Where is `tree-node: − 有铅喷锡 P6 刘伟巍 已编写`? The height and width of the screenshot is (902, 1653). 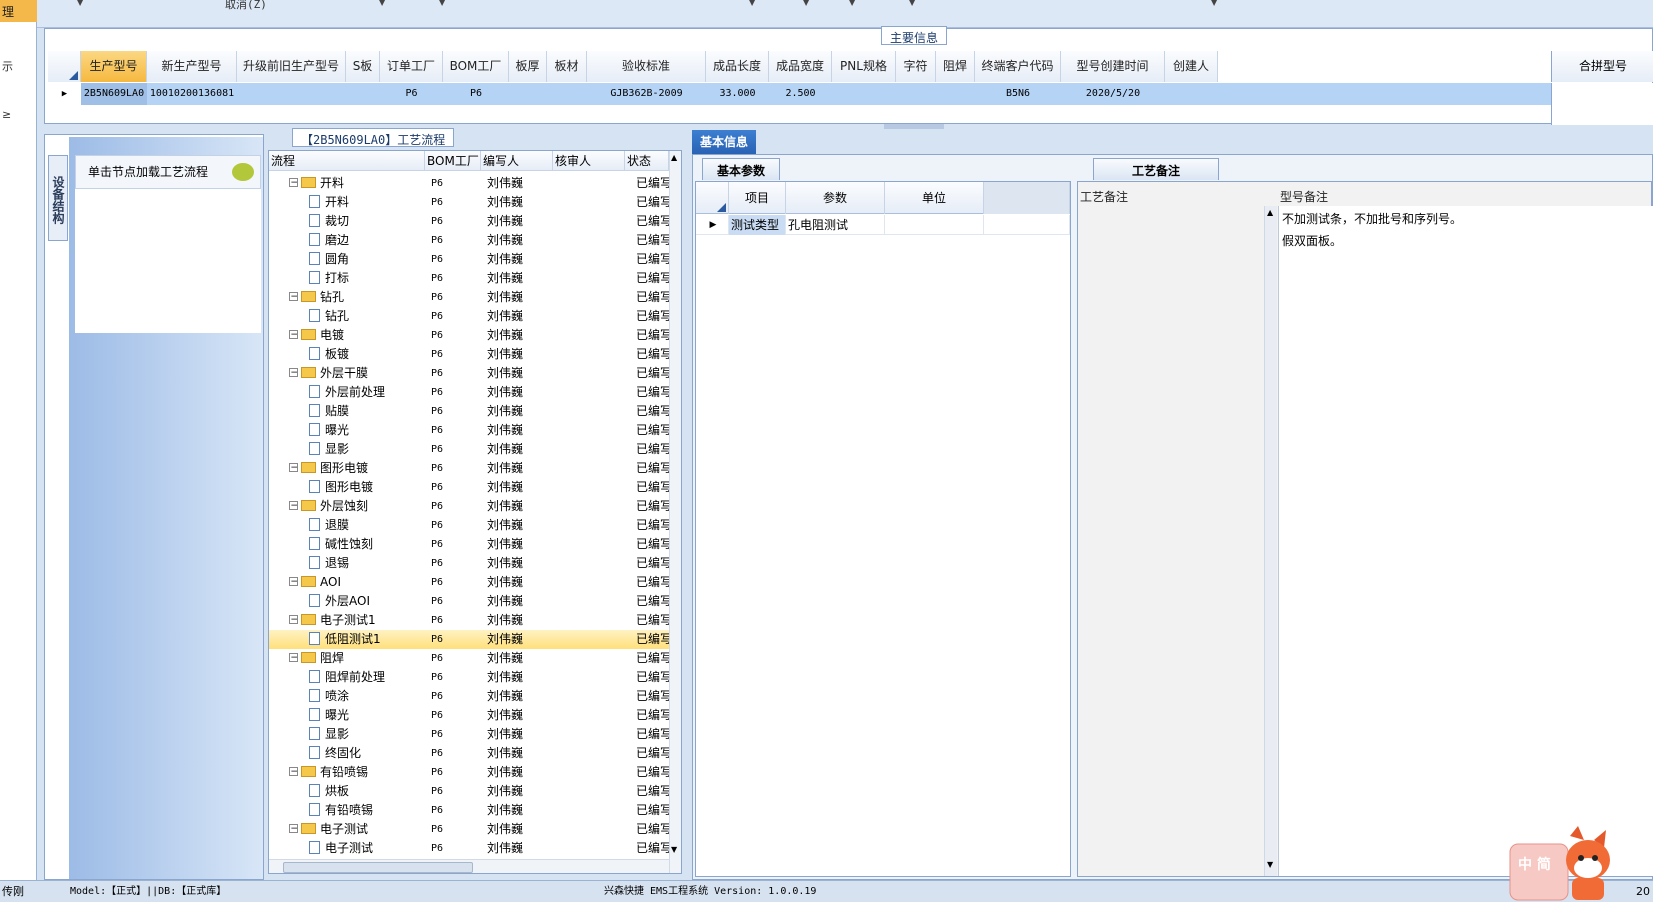 tree-node: − 有铅喷锡 P6 刘伟巍 已编写 is located at coordinates (469, 772).